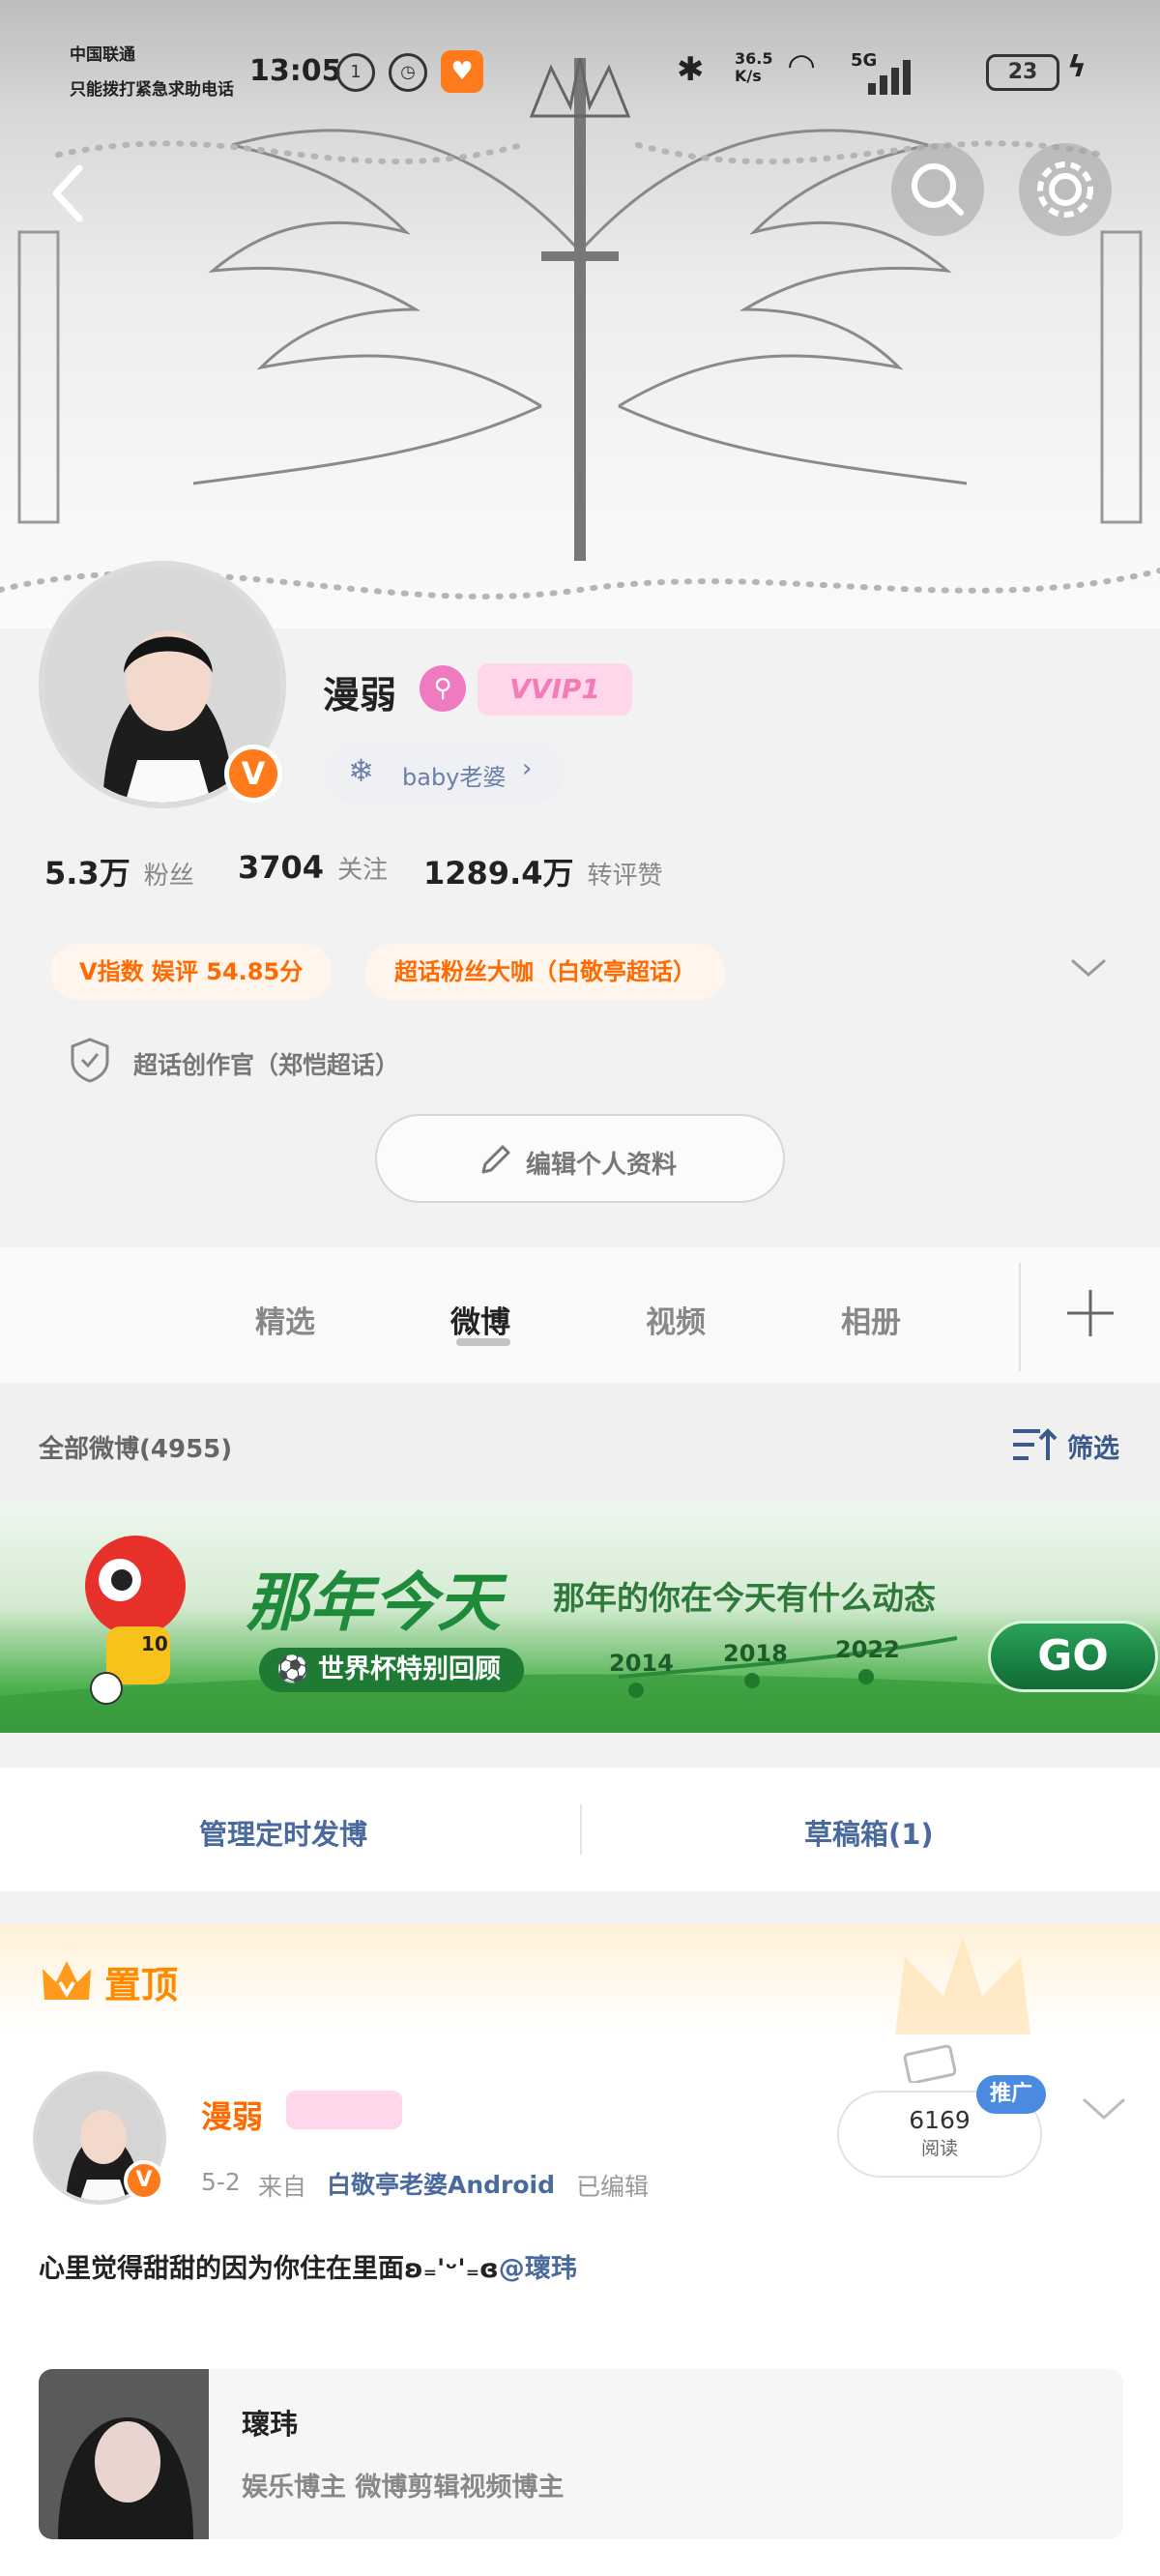 This screenshot has width=1160, height=2576. I want to click on super-fan-pill: 超话粉丝大咖（白敬亭超话）, so click(545, 972).